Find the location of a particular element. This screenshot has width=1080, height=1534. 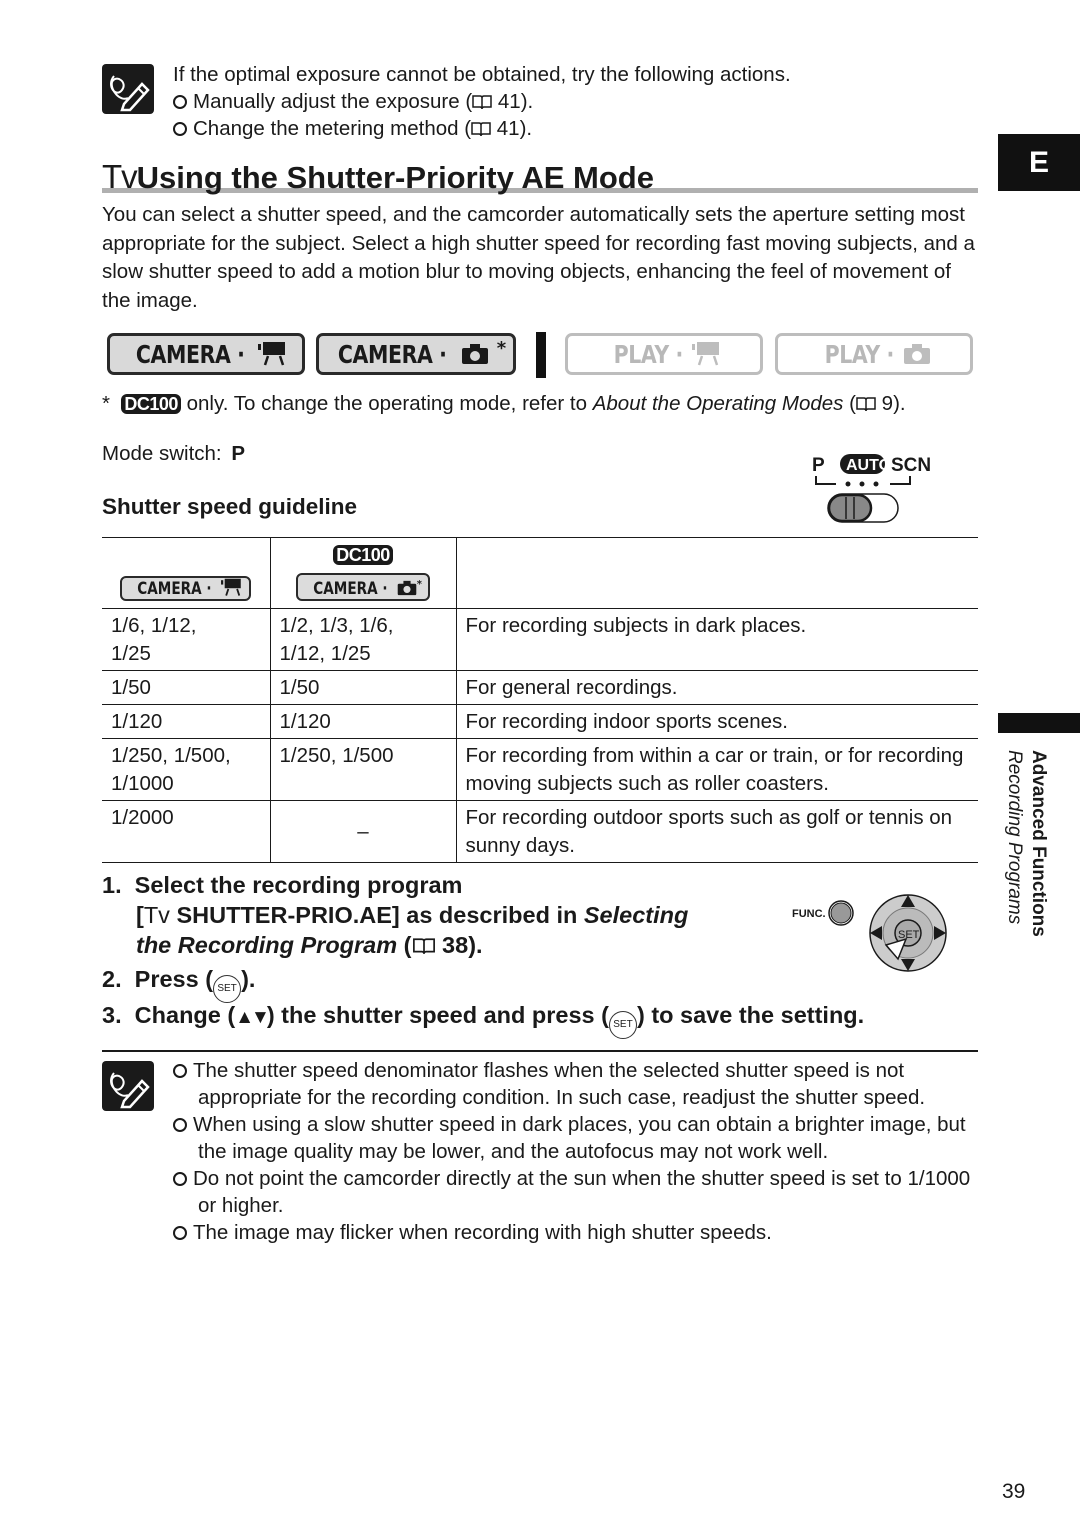

guideline-heading: Shutter speed guideline is located at coordinates (230, 506).